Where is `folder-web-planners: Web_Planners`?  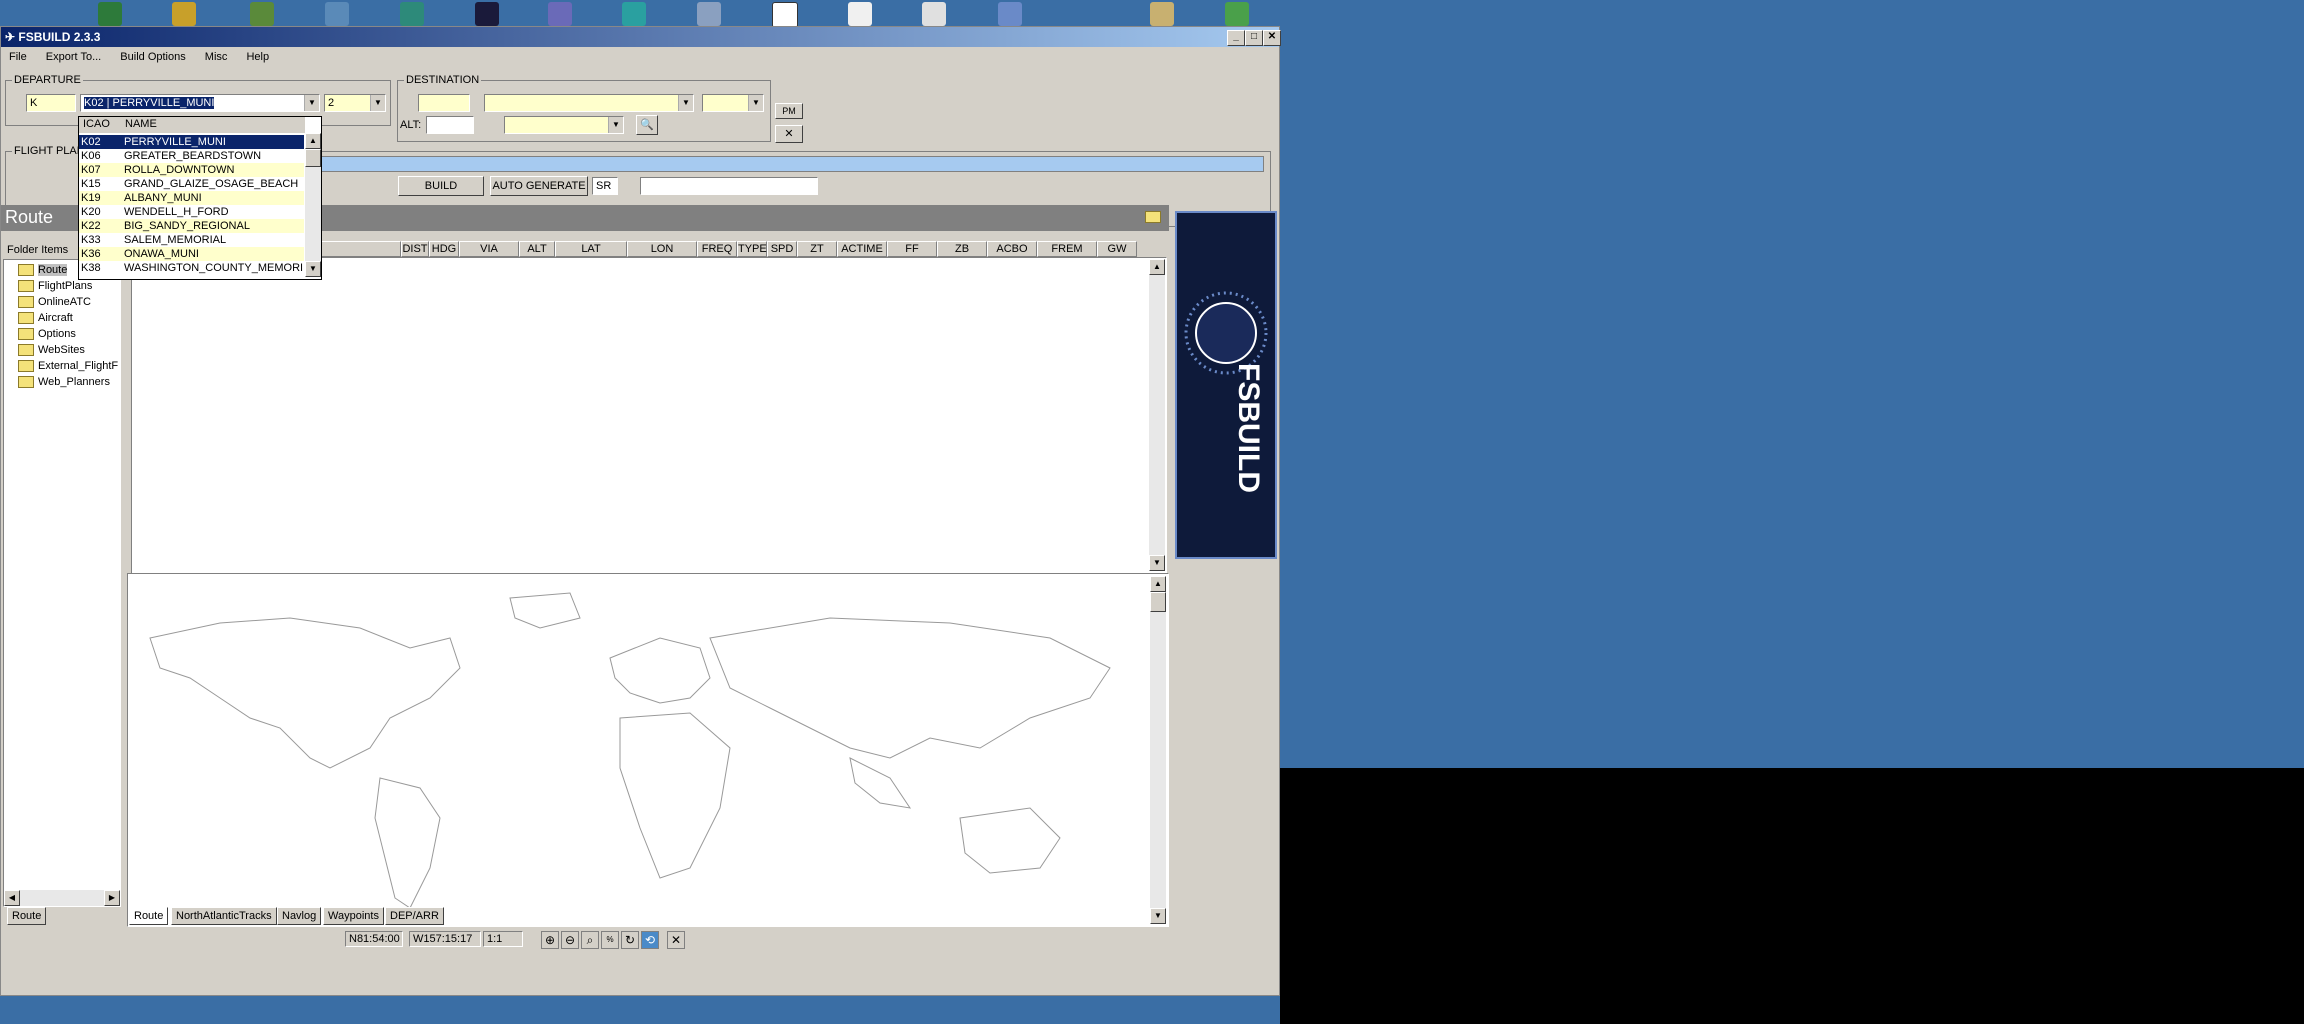
folder-web-planners: Web_Planners is located at coordinates (64, 382).